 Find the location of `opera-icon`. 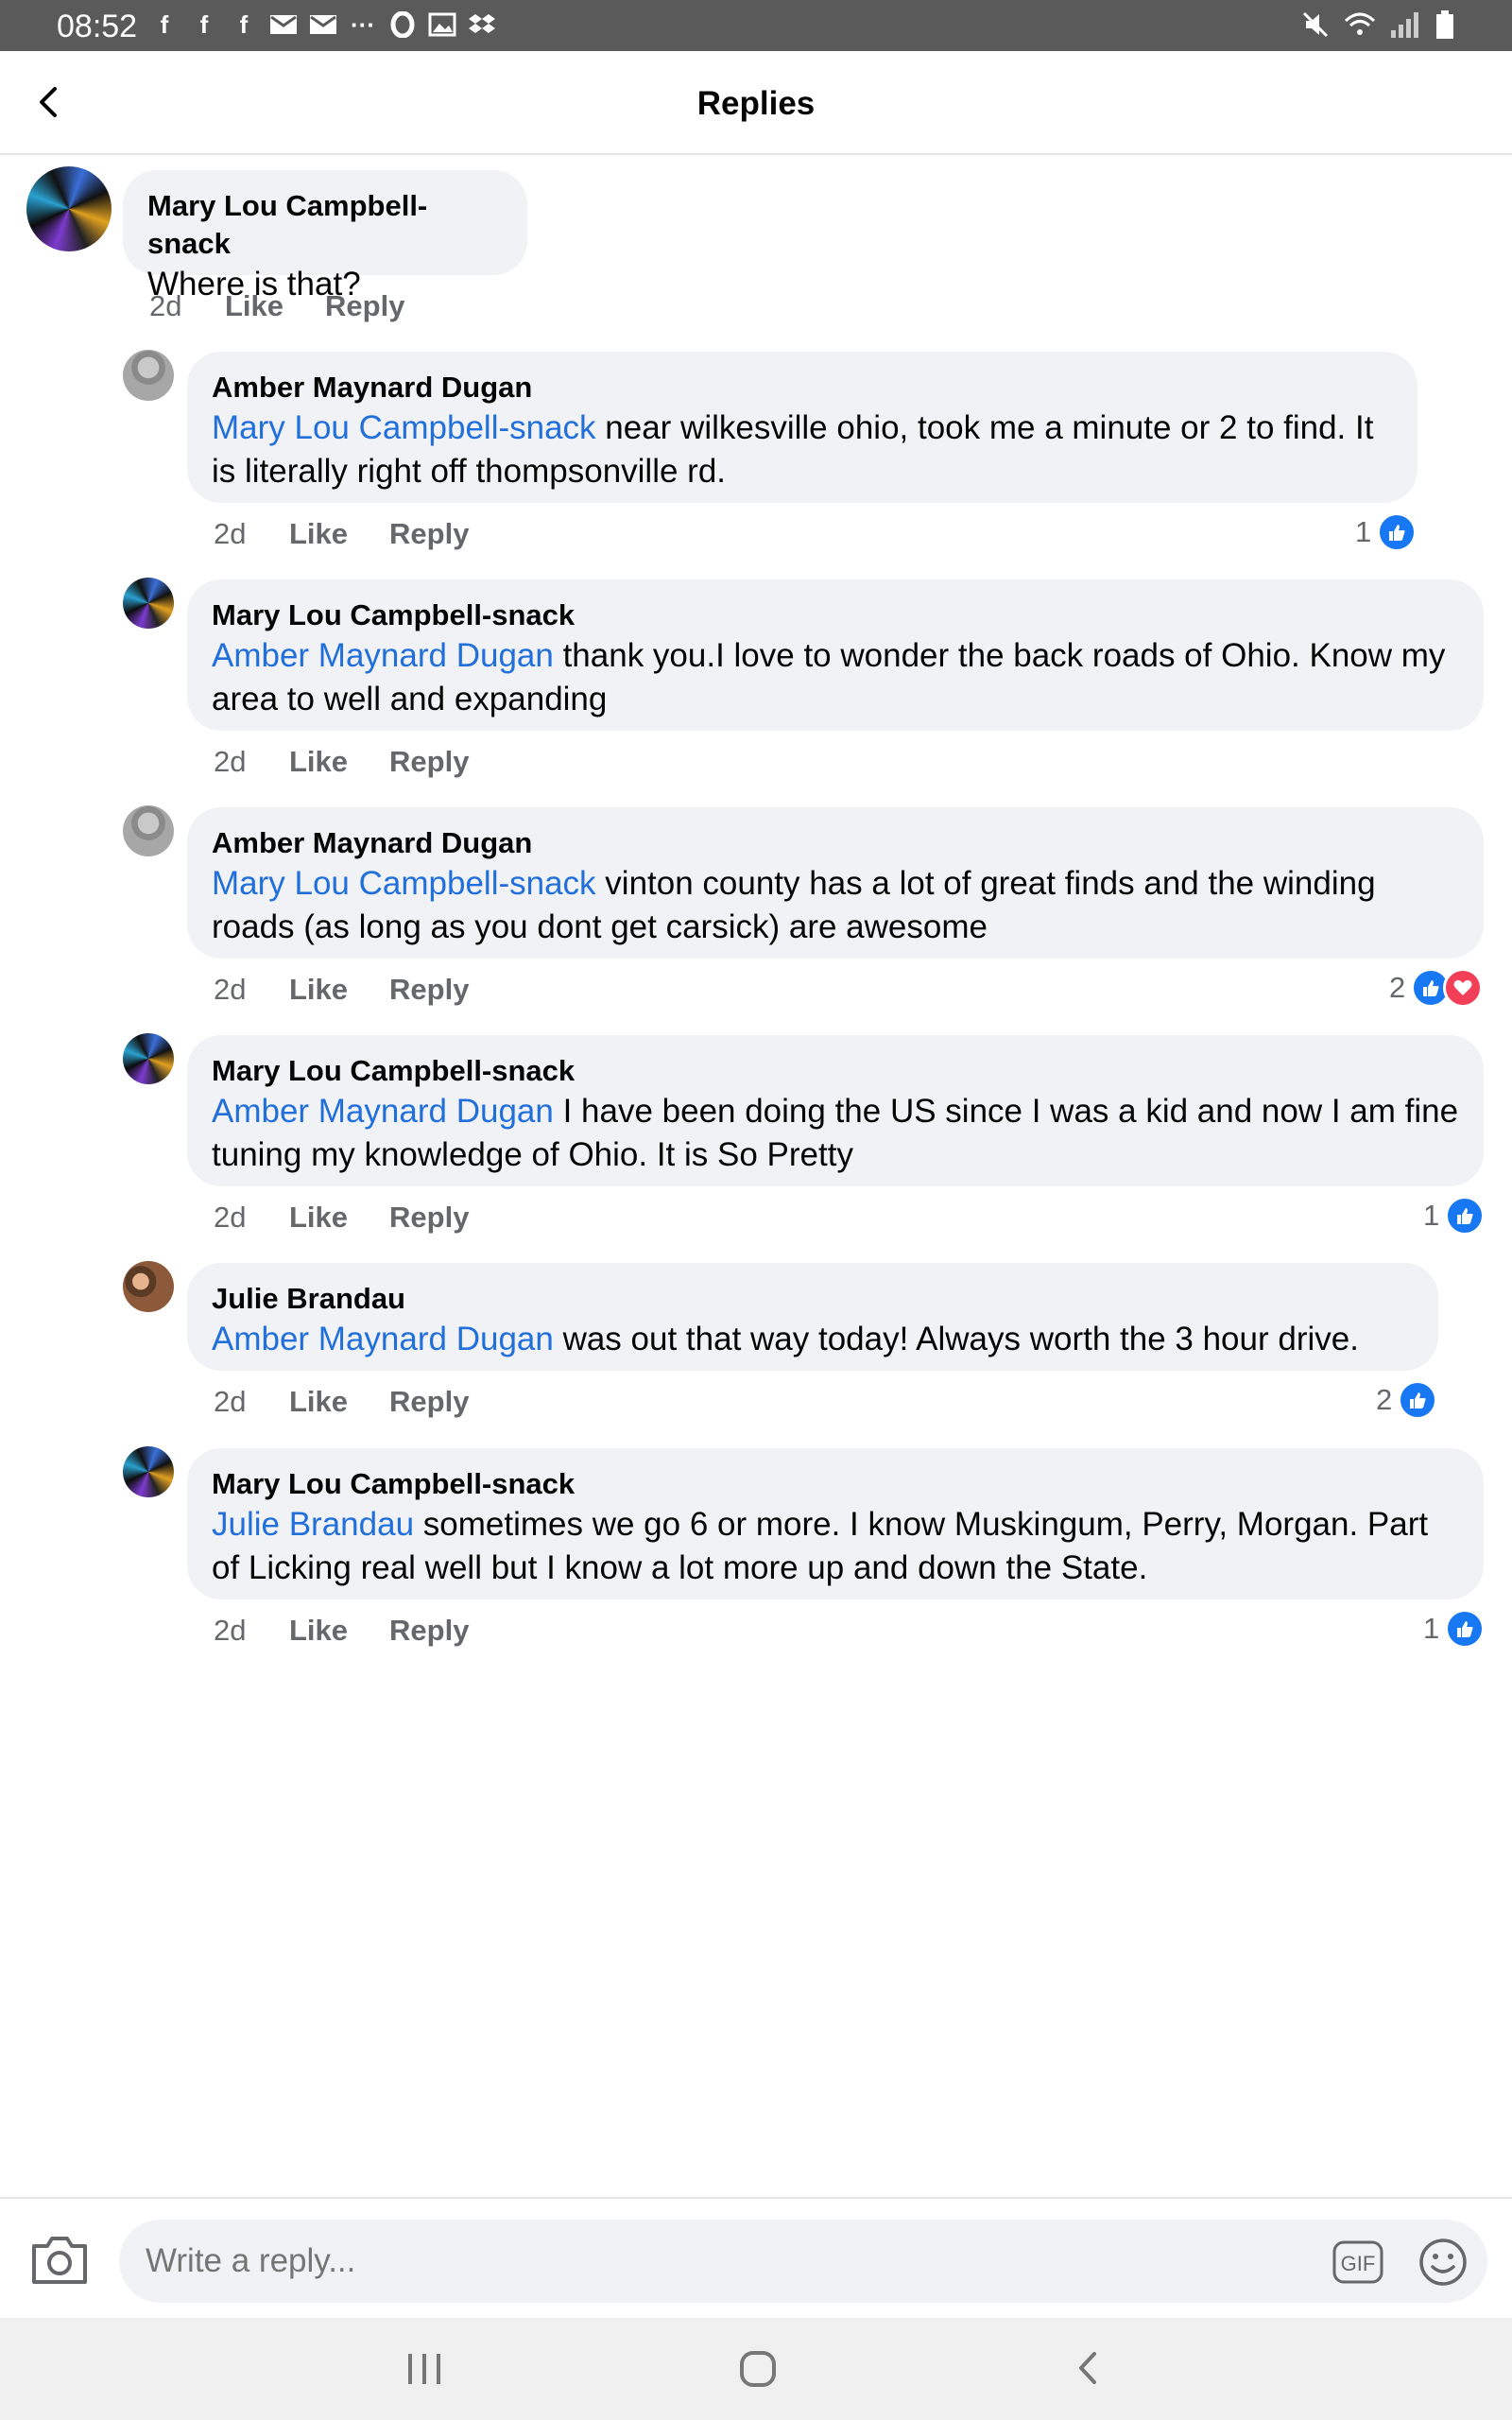

opera-icon is located at coordinates (402, 24).